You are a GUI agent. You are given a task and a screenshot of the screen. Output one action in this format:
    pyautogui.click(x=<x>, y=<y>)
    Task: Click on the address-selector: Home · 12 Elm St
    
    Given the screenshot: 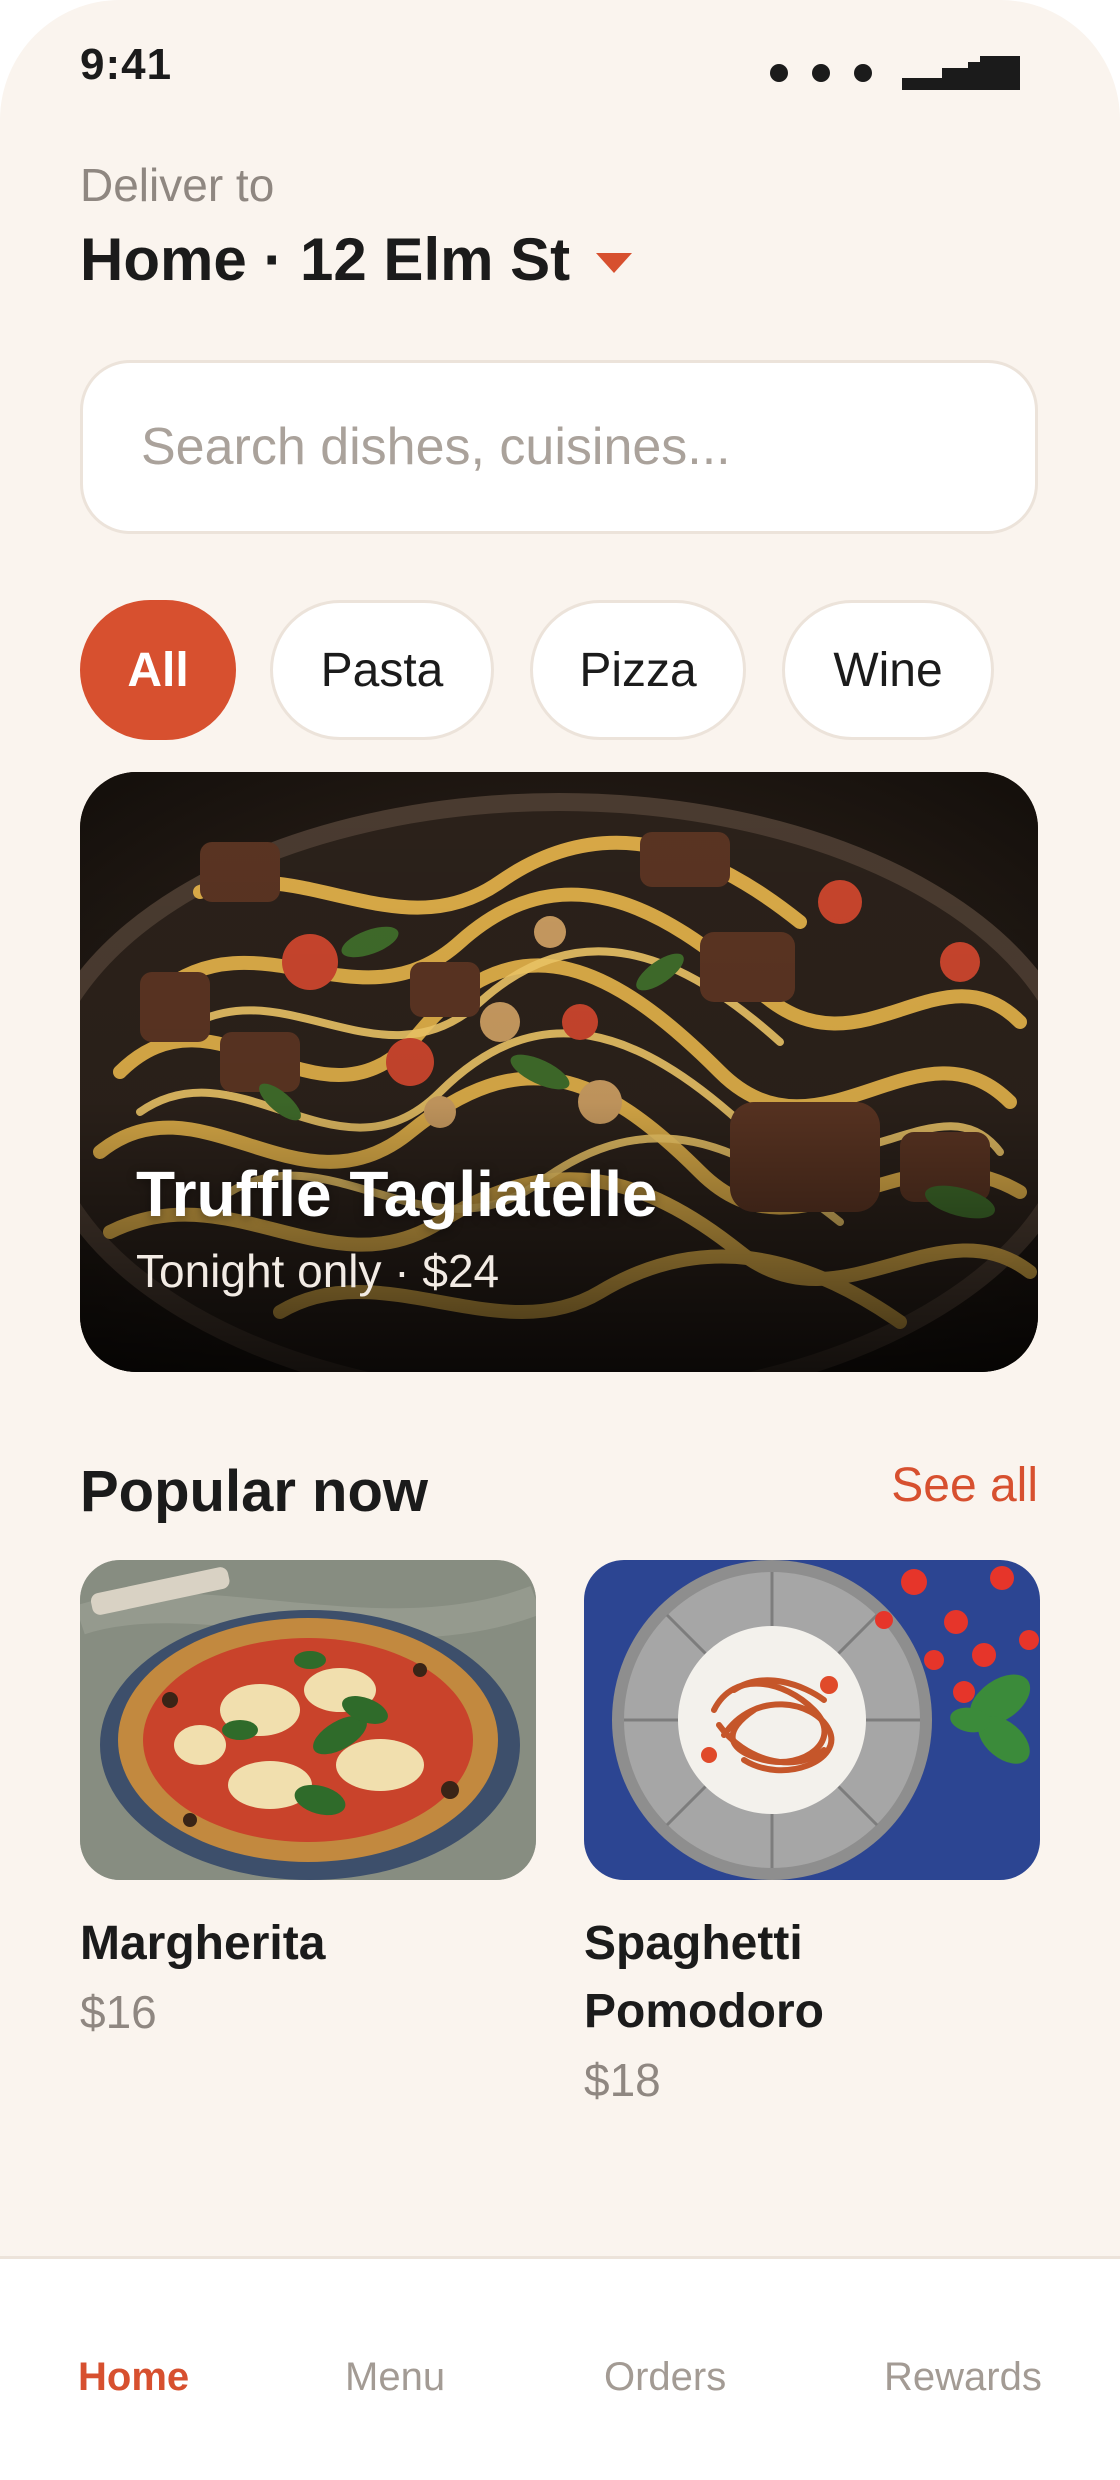 What is the action you would take?
    pyautogui.click(x=356, y=259)
    